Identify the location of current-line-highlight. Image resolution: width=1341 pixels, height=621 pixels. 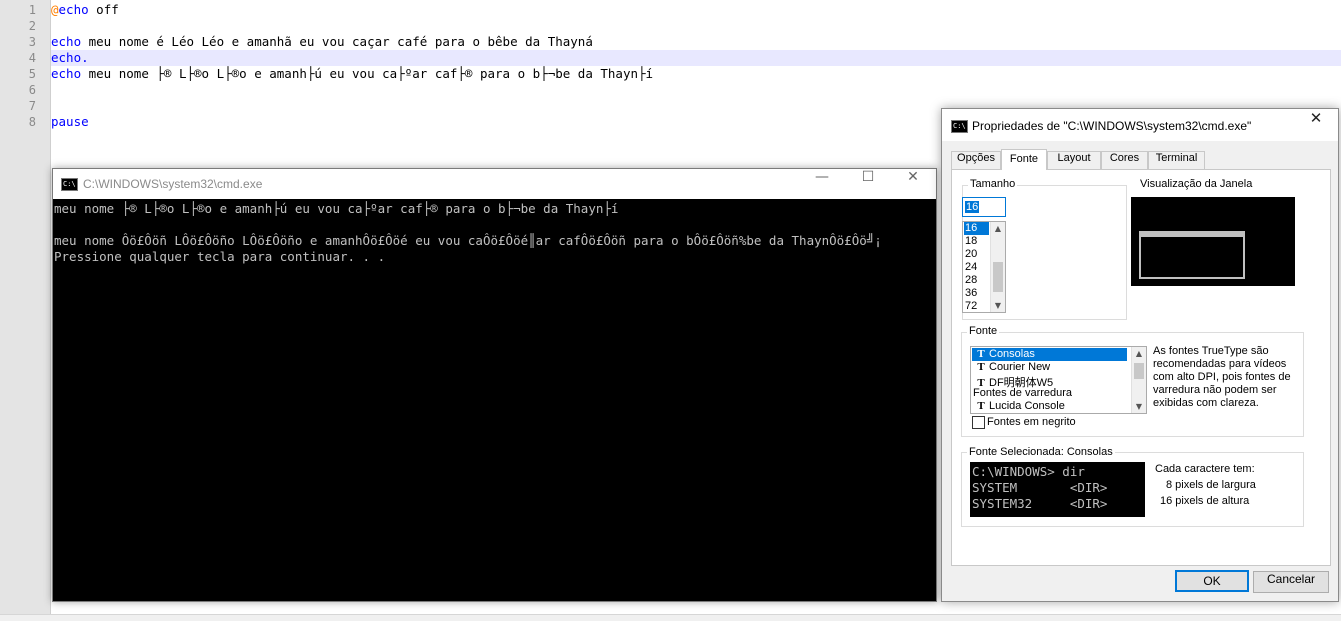
(696, 58).